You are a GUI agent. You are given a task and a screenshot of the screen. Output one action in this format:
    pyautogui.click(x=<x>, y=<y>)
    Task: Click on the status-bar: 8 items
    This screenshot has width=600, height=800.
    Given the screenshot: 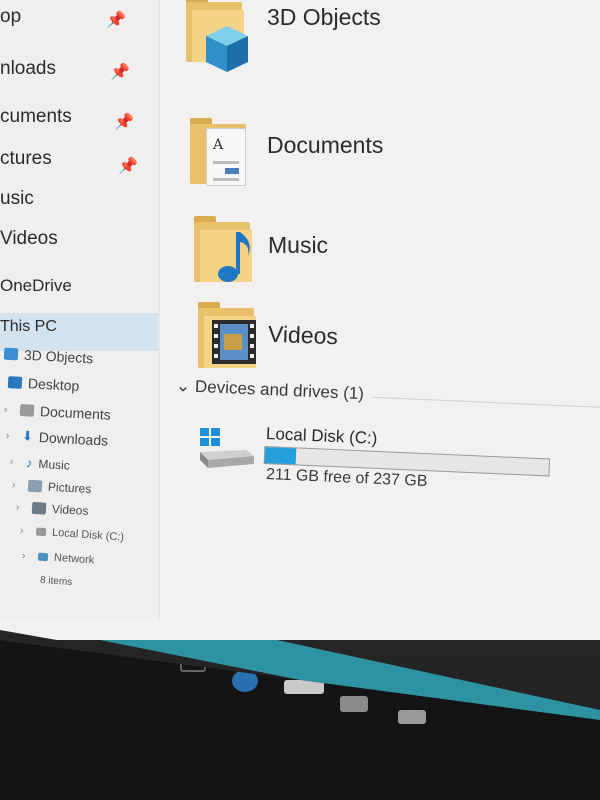 What is the action you would take?
    pyautogui.click(x=56, y=581)
    